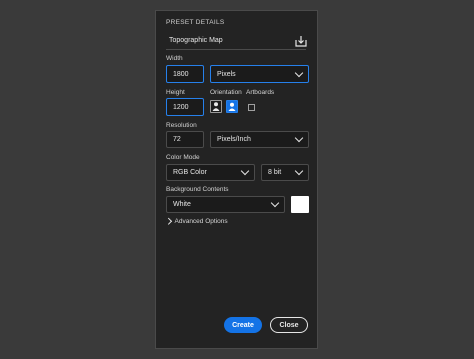 The height and width of the screenshot is (359, 474). What do you see at coordinates (225, 204) in the screenshot?
I see `background-contents-select: White` at bounding box center [225, 204].